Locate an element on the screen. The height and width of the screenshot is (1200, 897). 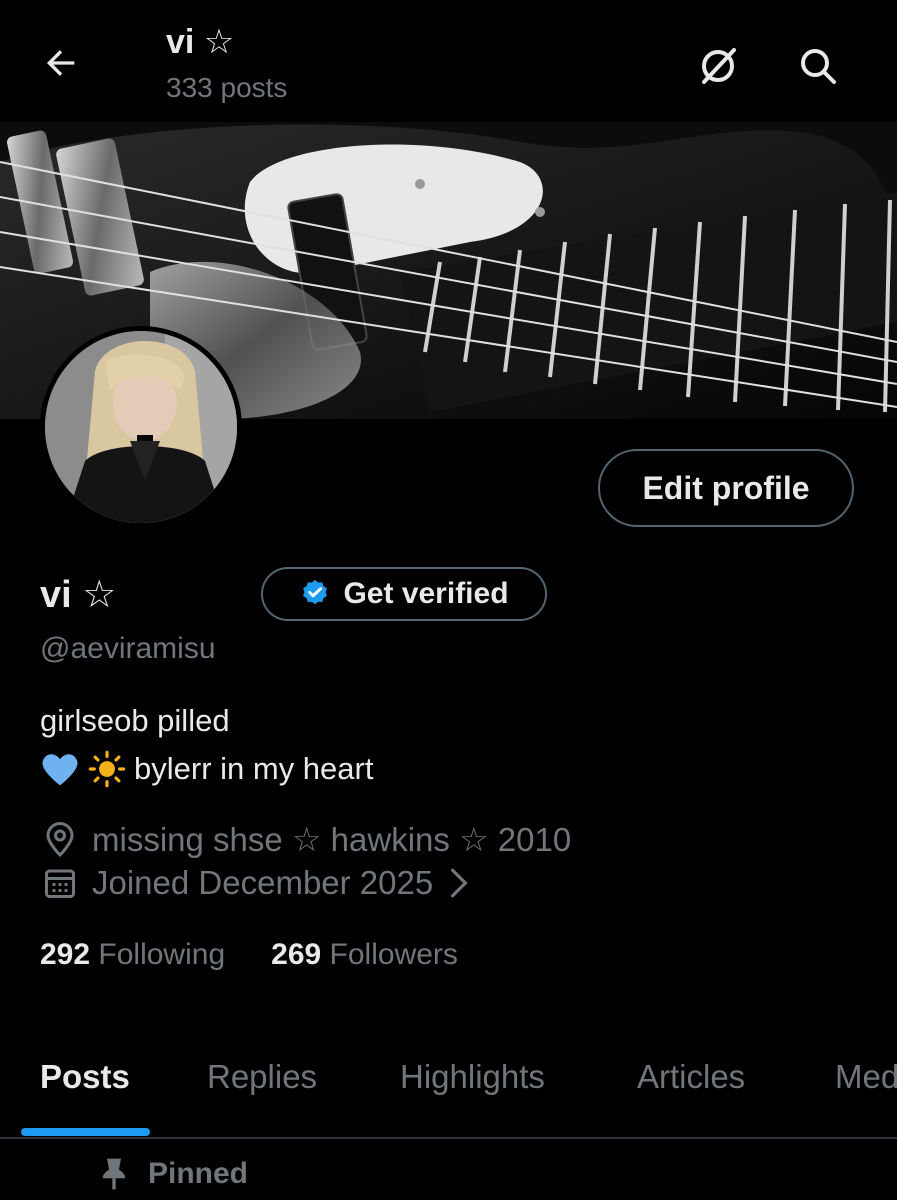
grok-icon is located at coordinates (719, 66).